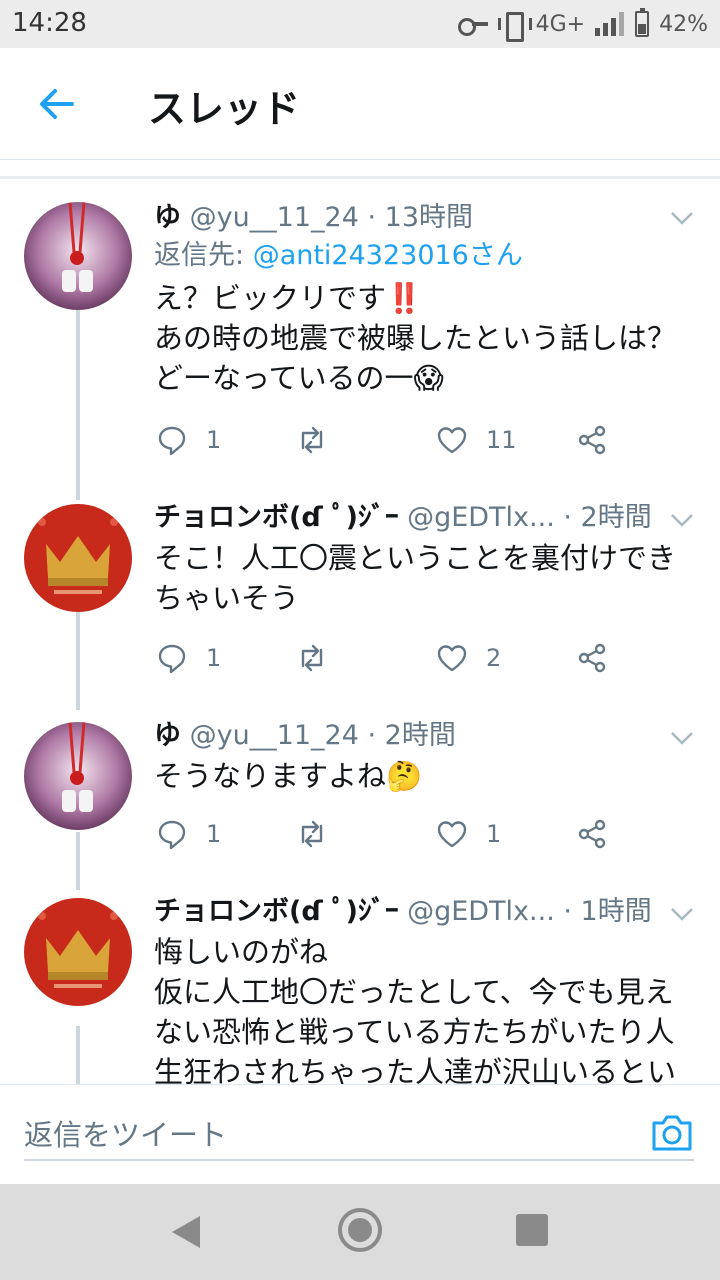 This screenshot has width=720, height=1280. I want to click on camera-icon, so click(672, 1133).